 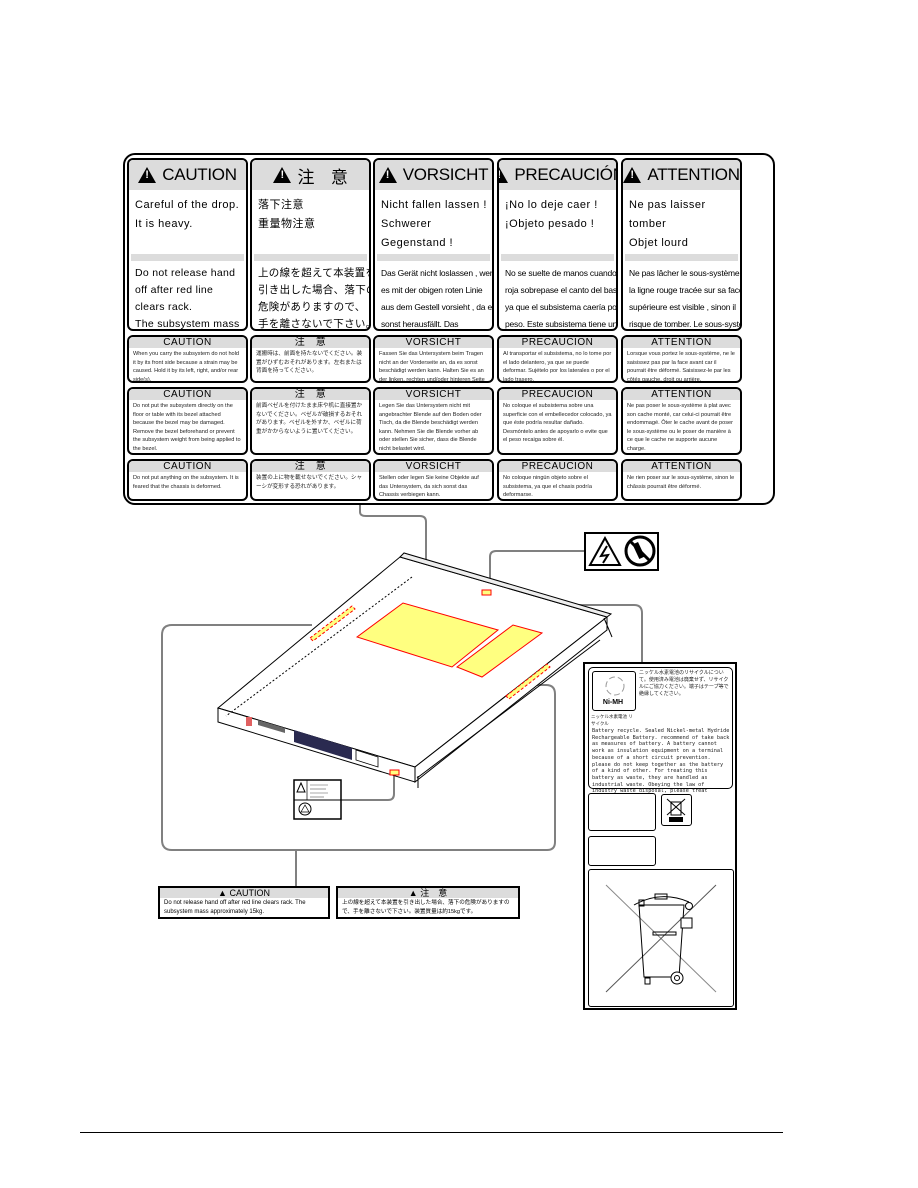 I want to click on crossed-bin-icon, so click(x=661, y=938).